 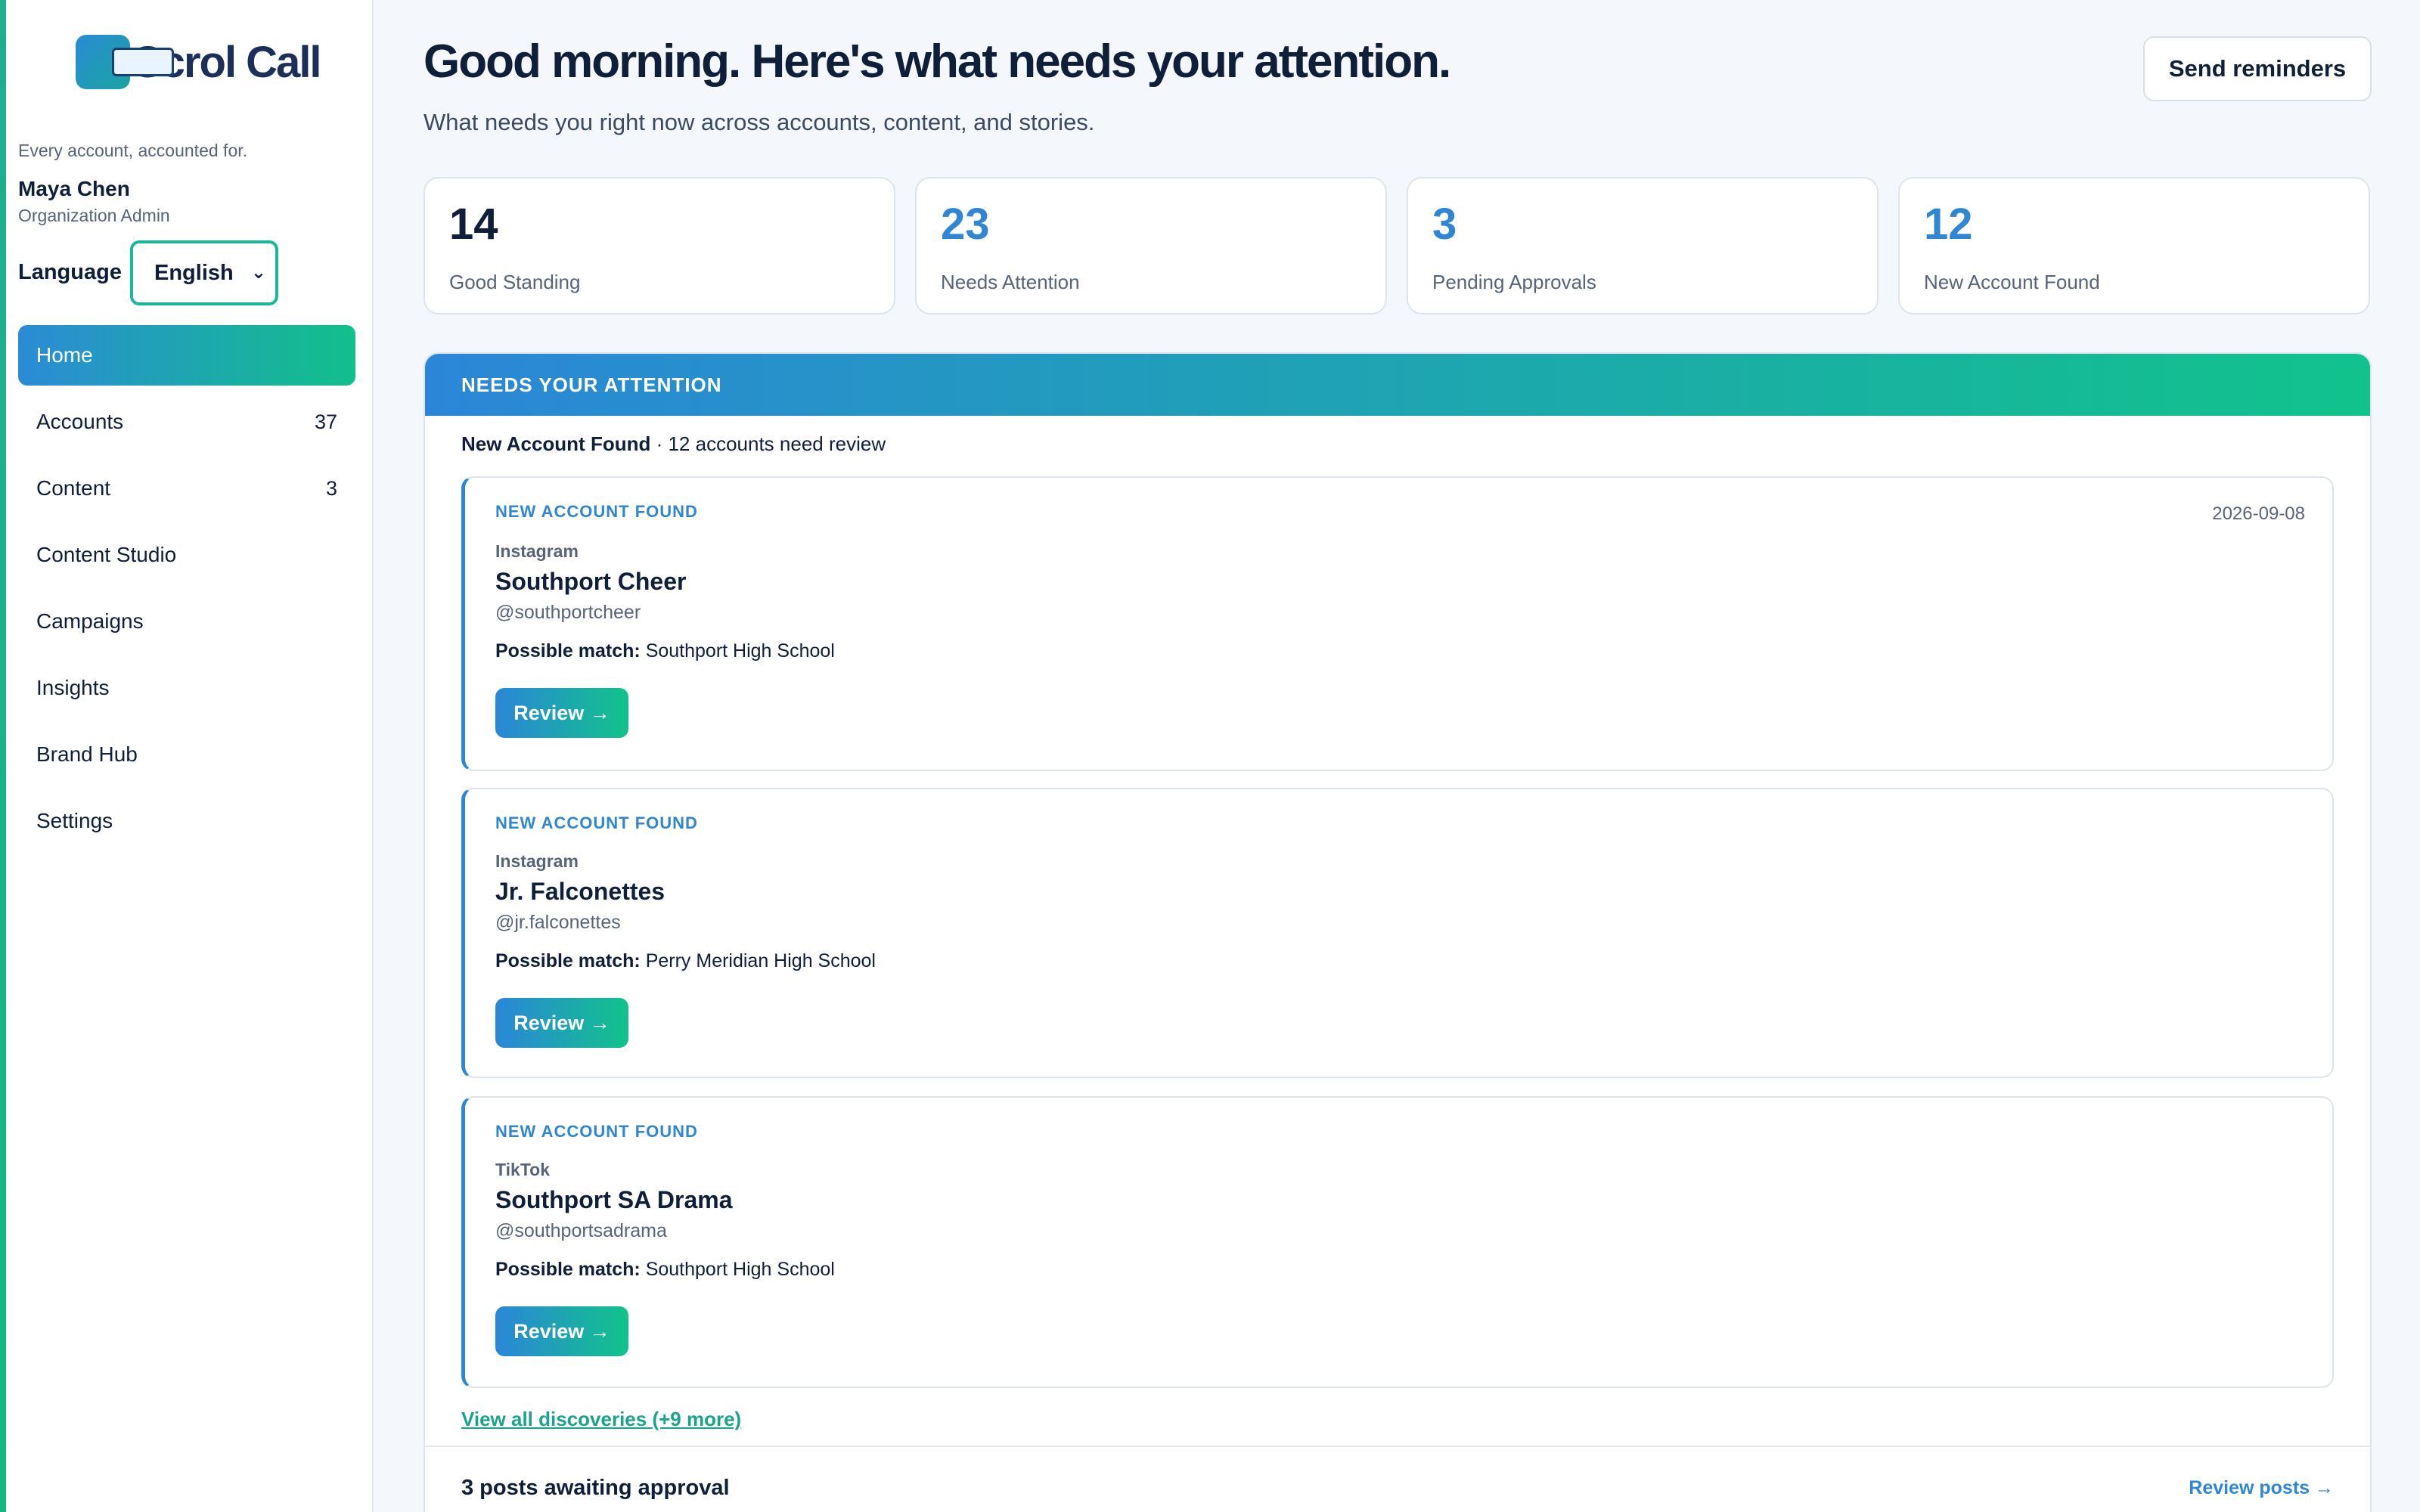 What do you see at coordinates (558, 922) in the screenshot?
I see `card-handle: @jr.falconettes` at bounding box center [558, 922].